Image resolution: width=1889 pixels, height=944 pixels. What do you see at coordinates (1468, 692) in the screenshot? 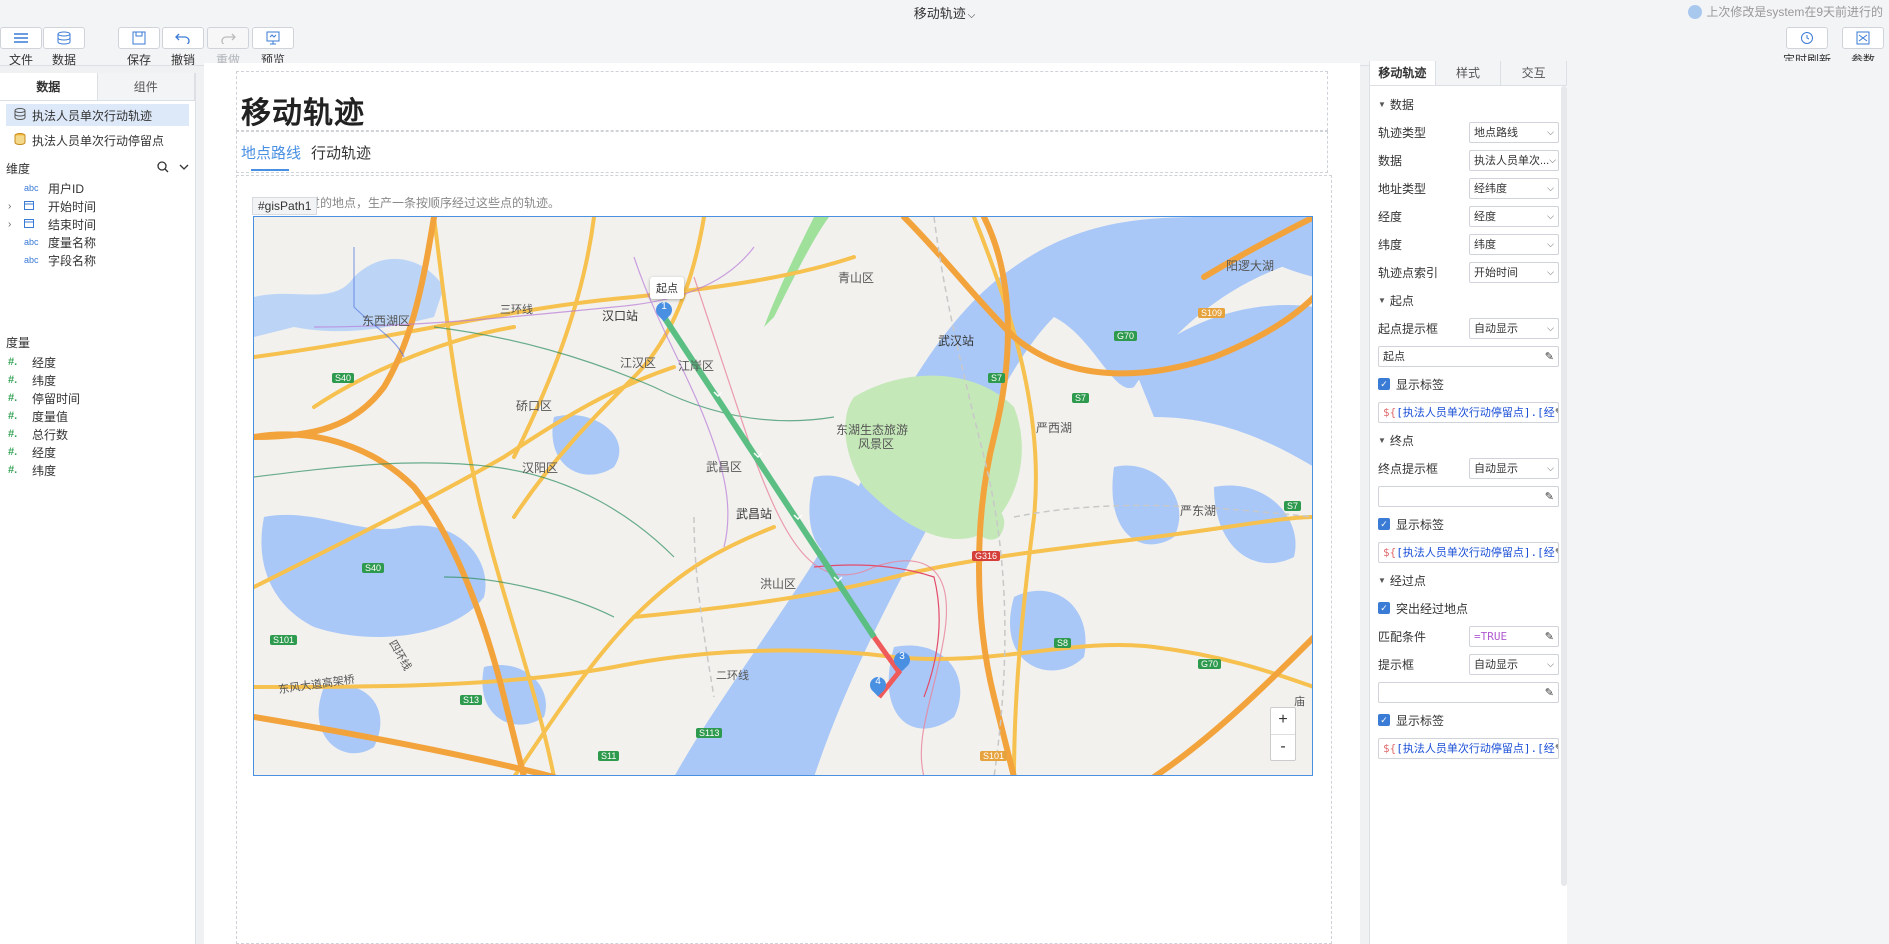
I see `via-text-input: ✎` at bounding box center [1468, 692].